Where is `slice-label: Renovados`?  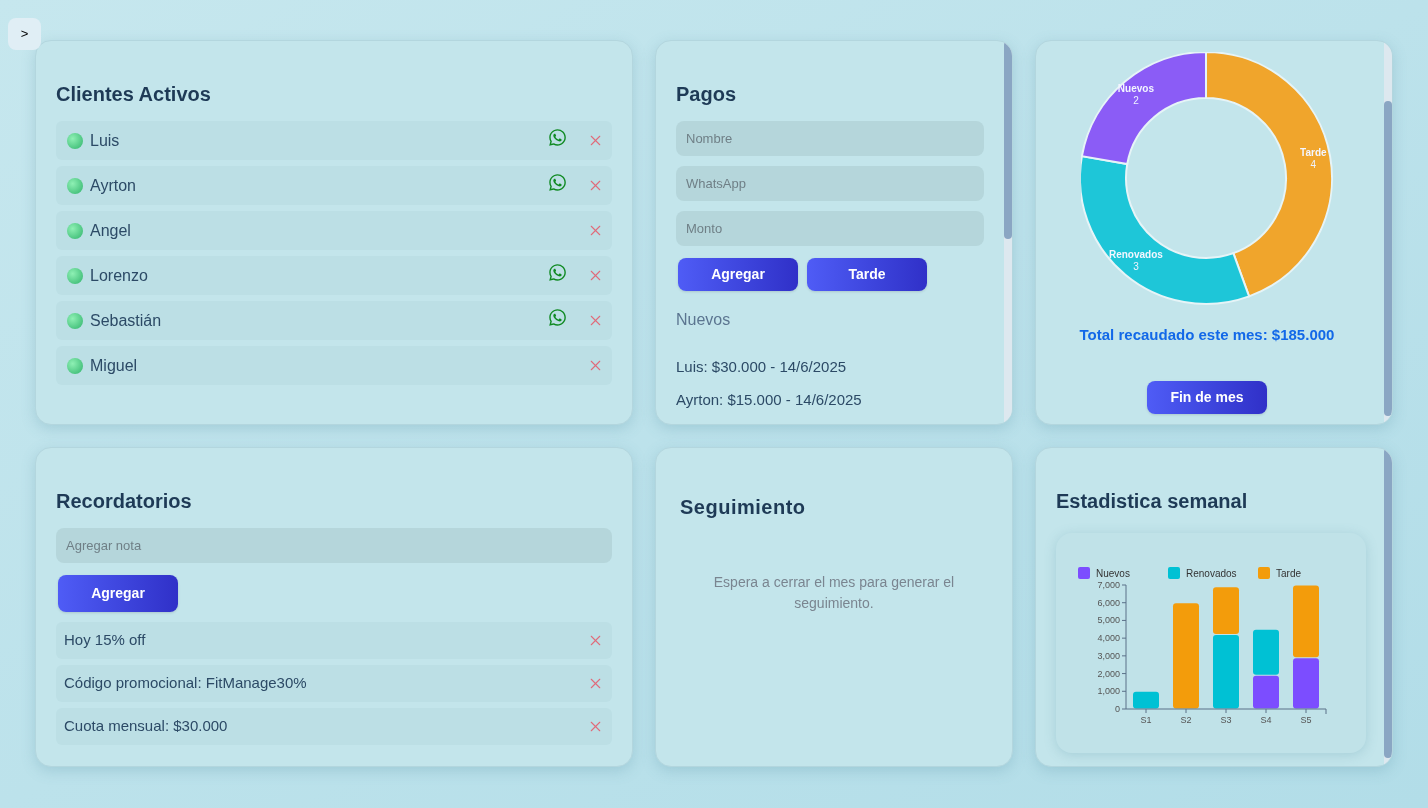 slice-label: Renovados is located at coordinates (1136, 255).